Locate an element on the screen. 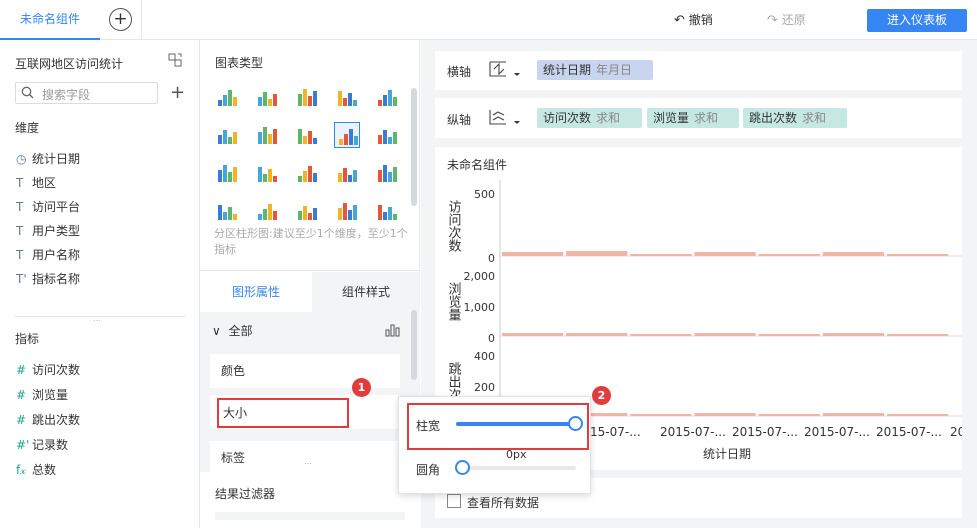  clock-icon: ◷ is located at coordinates (21, 159).